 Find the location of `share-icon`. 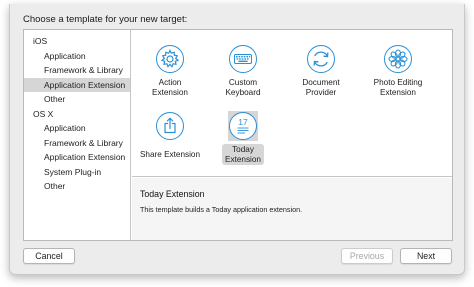

share-icon is located at coordinates (170, 126).